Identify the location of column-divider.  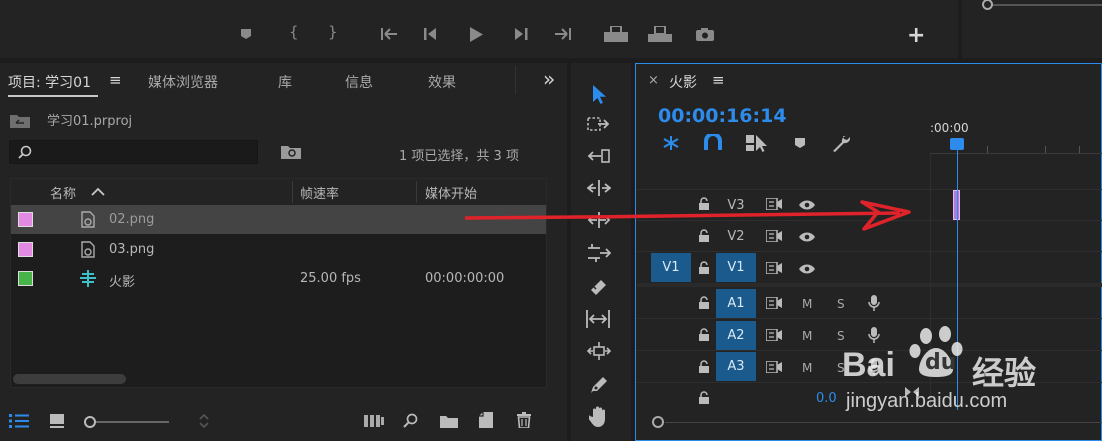
(416, 192).